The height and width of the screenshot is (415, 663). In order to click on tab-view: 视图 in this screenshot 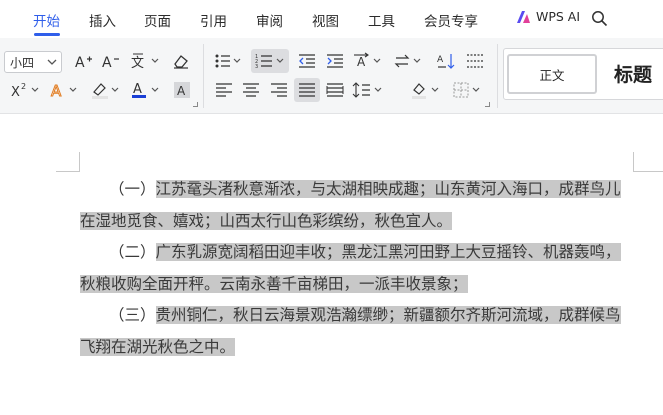, I will do `click(325, 20)`.